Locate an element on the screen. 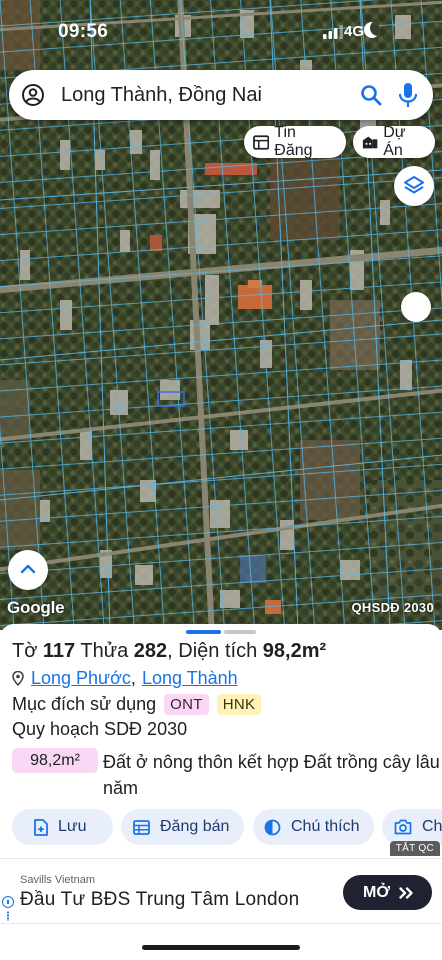 Image resolution: width=442 pixels, height=960 pixels. plot-label: Thửa is located at coordinates (104, 651).